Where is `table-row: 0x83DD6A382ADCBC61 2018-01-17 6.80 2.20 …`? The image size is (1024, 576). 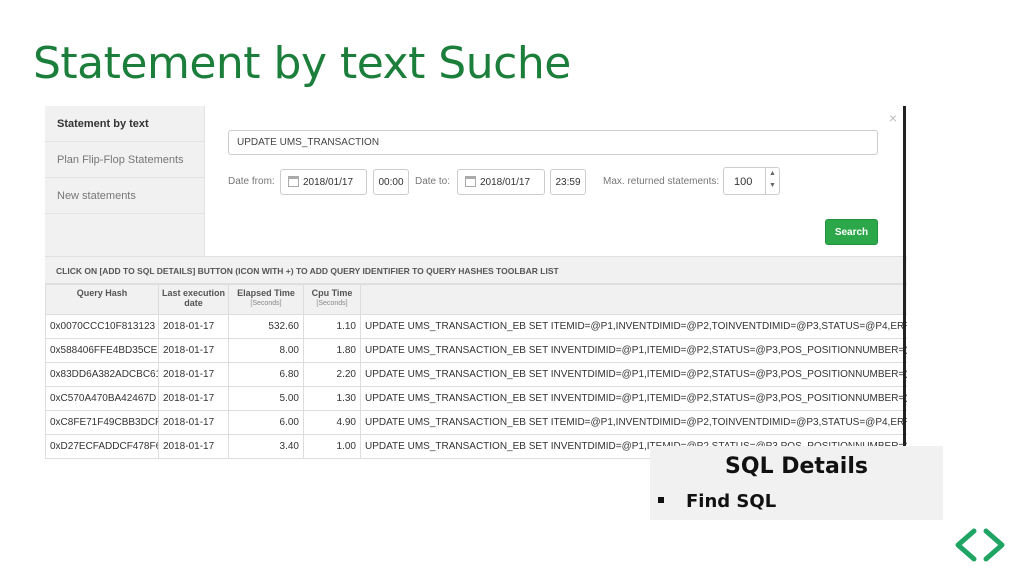 table-row: 0x83DD6A382ADCBC61 2018-01-17 6.80 2.20 … is located at coordinates (476, 374).